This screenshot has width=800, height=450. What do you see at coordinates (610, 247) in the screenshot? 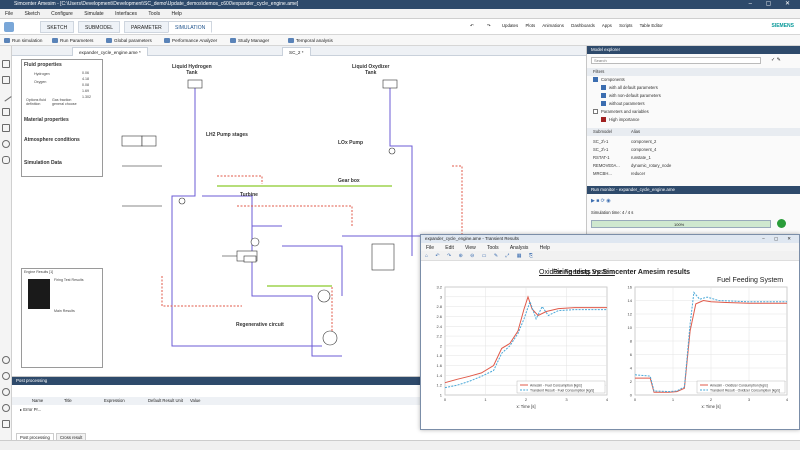
I see `transient-menu-bar: File Edit View Tools Analysis Help` at bounding box center [610, 247].